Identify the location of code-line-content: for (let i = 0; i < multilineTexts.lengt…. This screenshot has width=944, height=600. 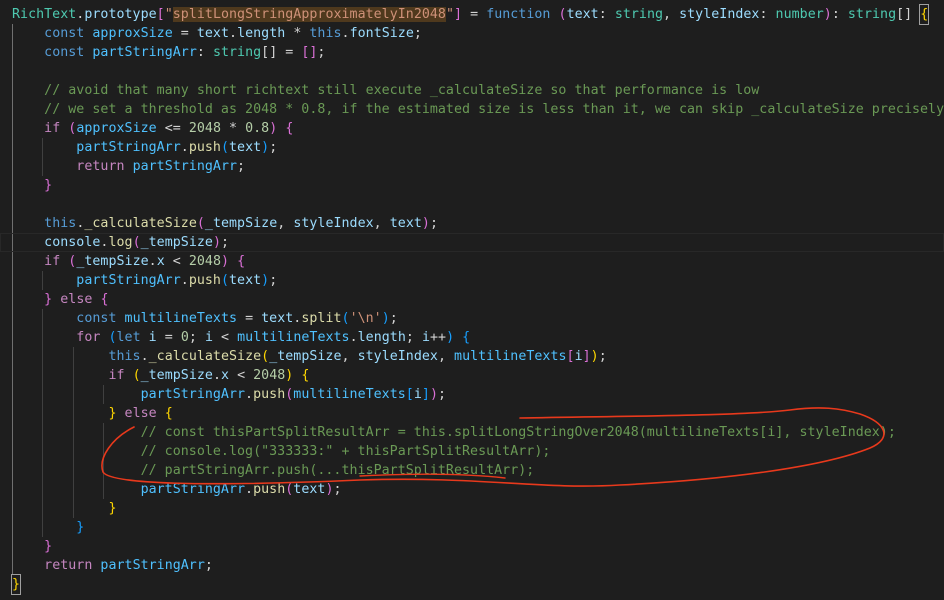
(241, 337).